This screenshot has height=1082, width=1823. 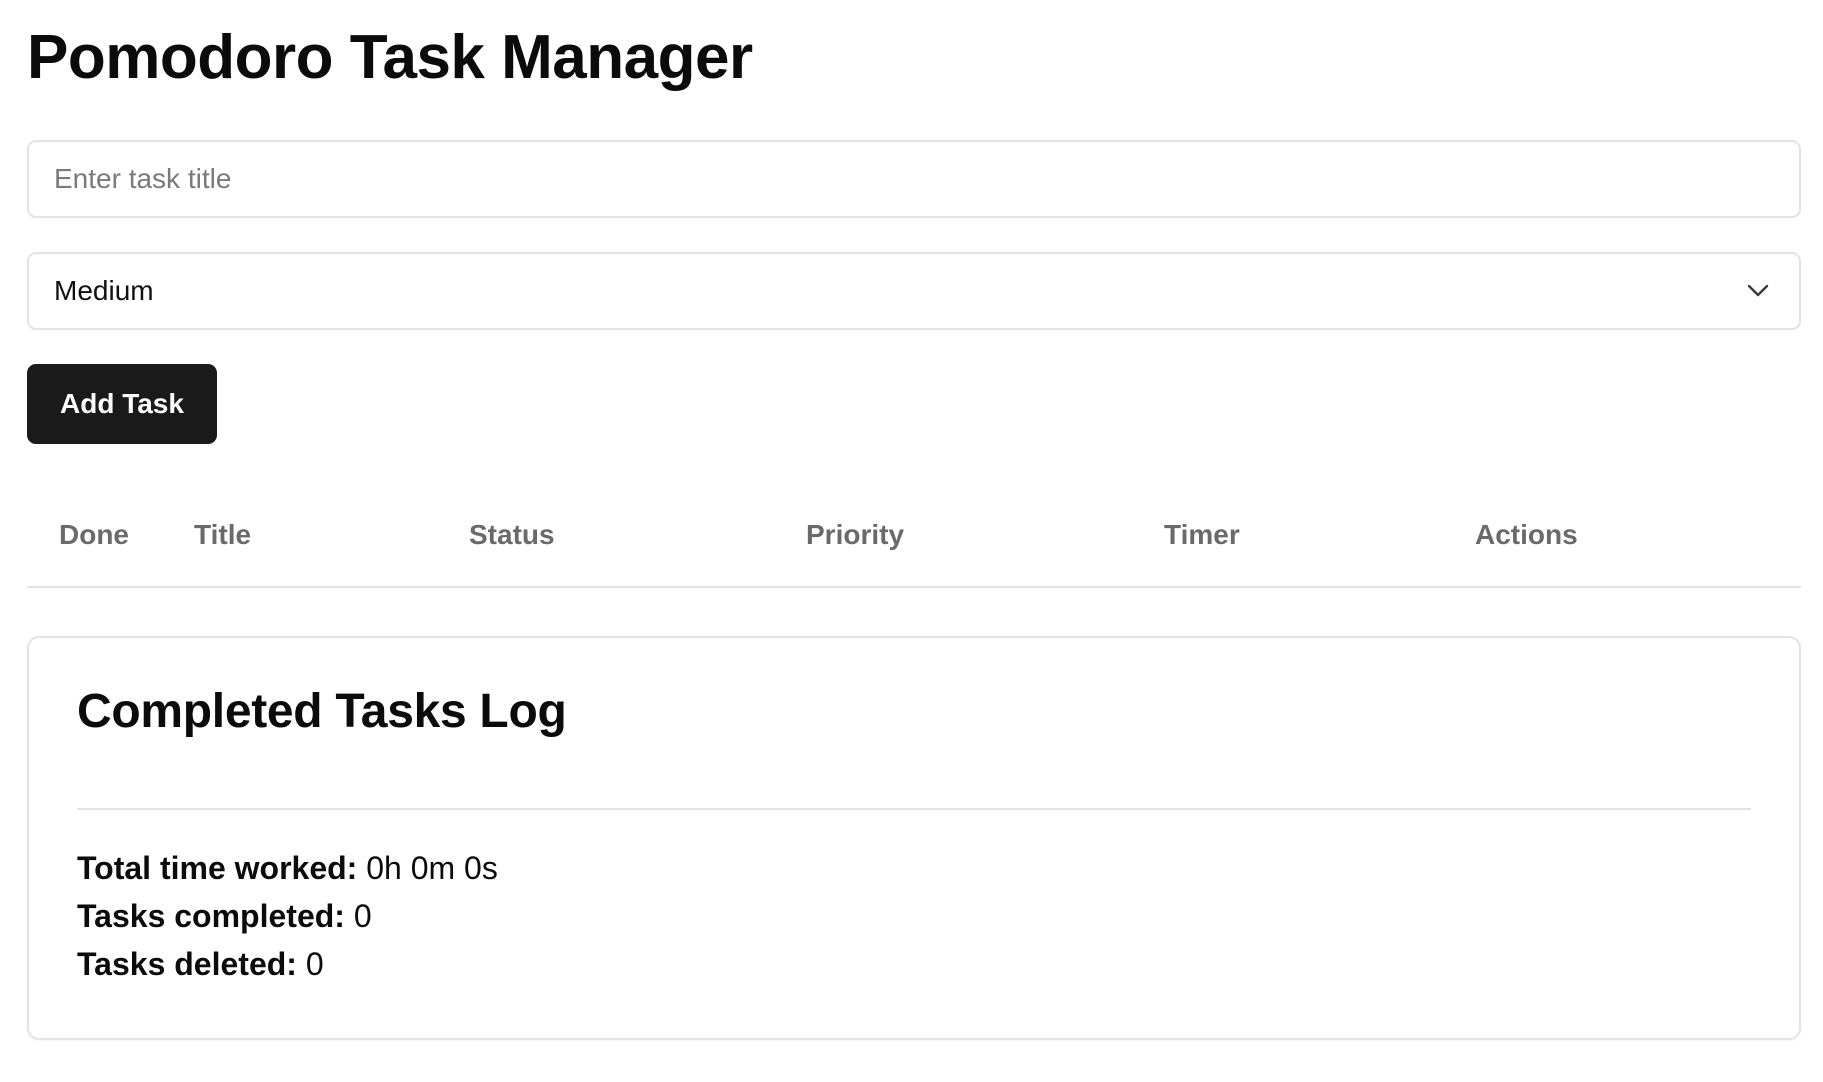 What do you see at coordinates (110, 536) in the screenshot?
I see `column-header-done: Done` at bounding box center [110, 536].